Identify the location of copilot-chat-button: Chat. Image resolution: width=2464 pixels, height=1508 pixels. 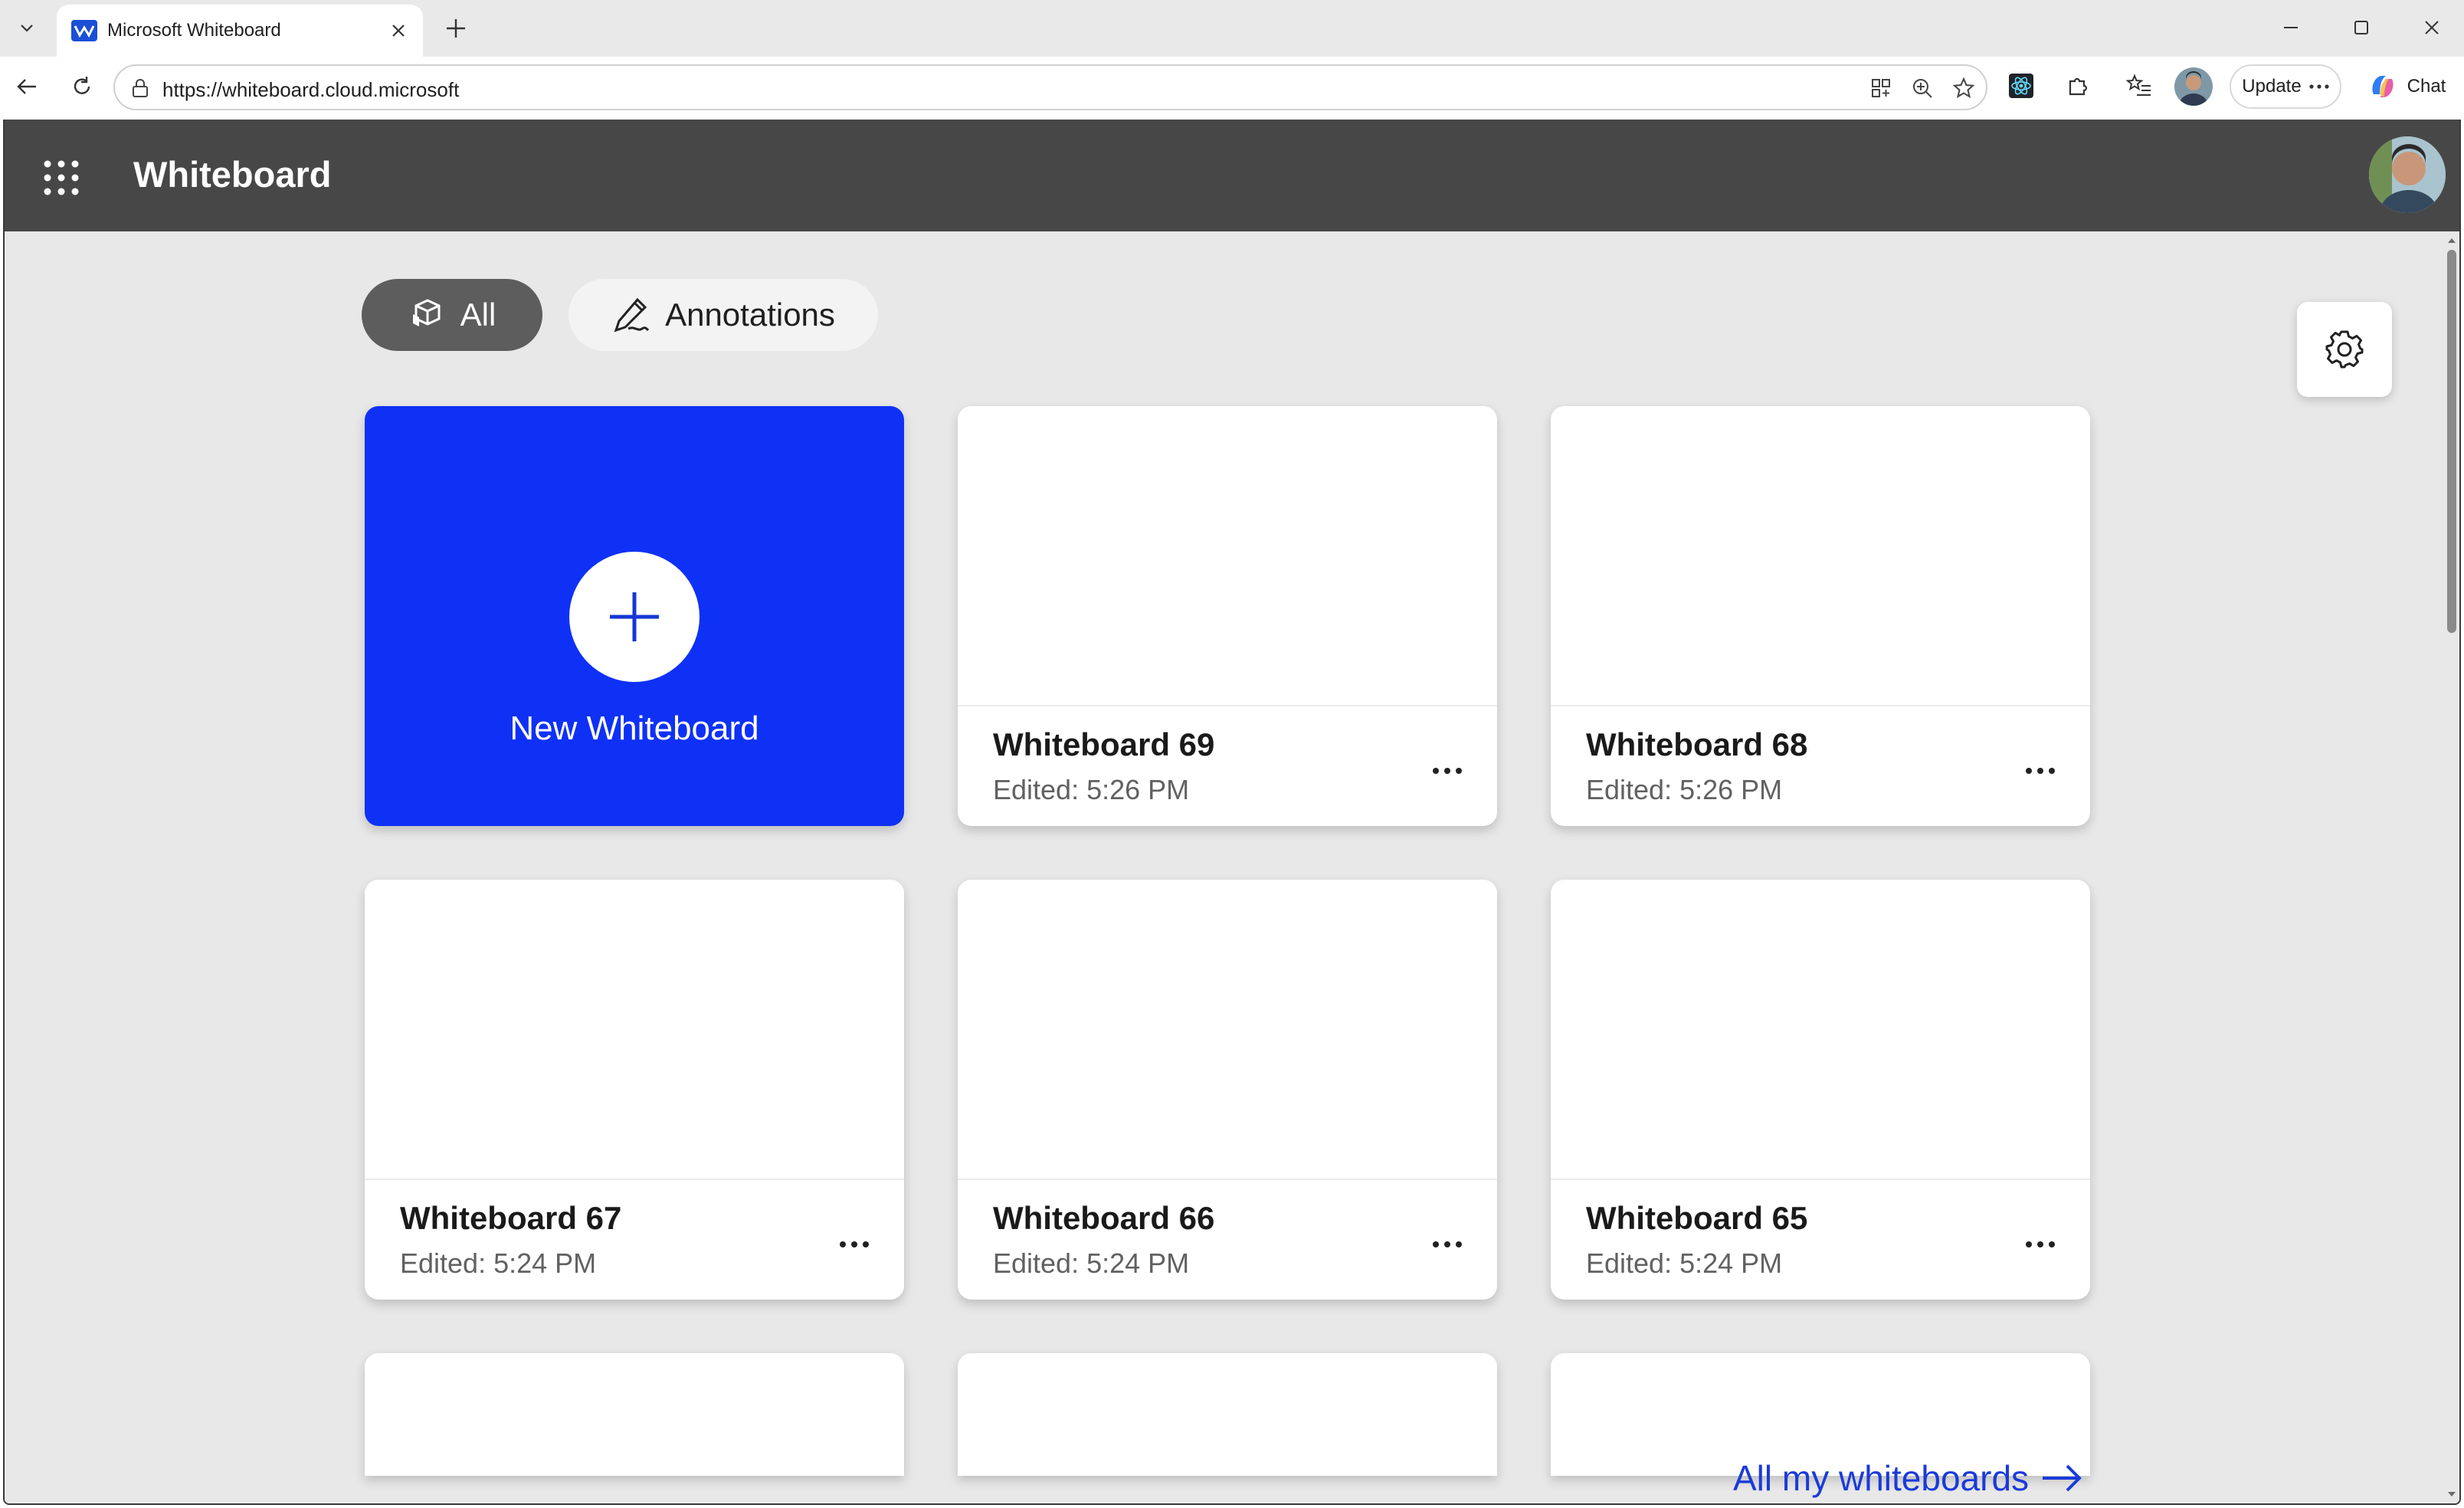
(2406, 86).